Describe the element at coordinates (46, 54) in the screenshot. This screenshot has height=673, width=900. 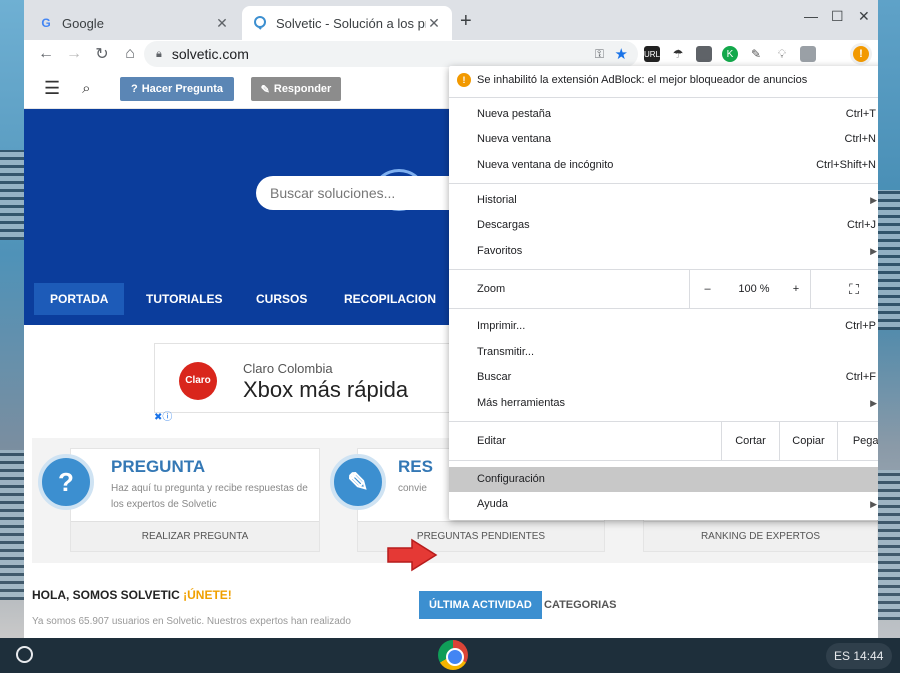
I see `back-icon: ←` at that location.